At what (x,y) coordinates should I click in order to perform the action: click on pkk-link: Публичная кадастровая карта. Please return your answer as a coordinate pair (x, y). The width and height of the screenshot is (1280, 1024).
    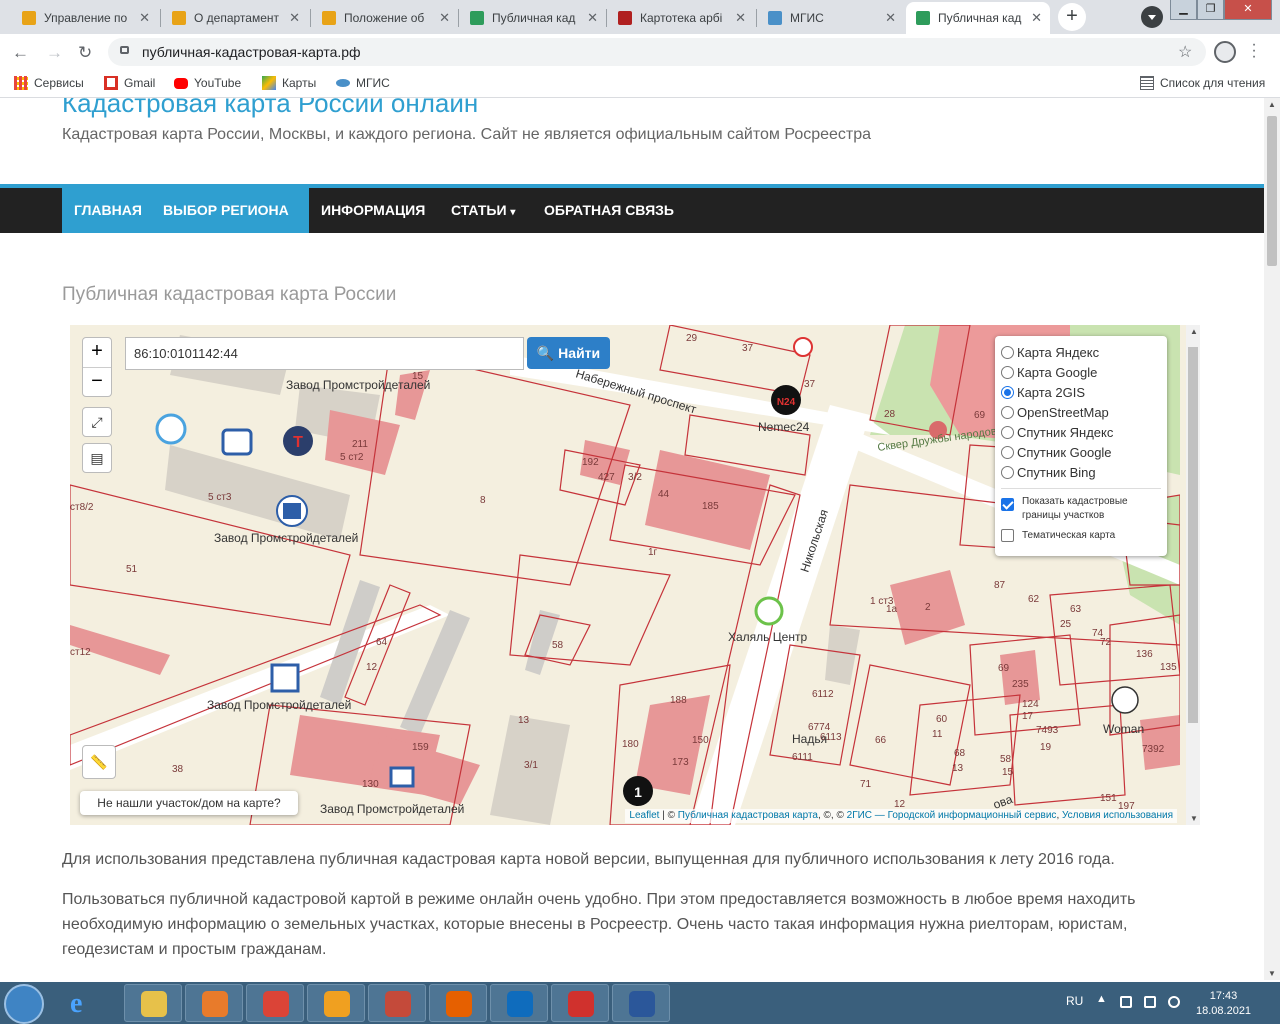
    Looking at the image, I should click on (748, 815).